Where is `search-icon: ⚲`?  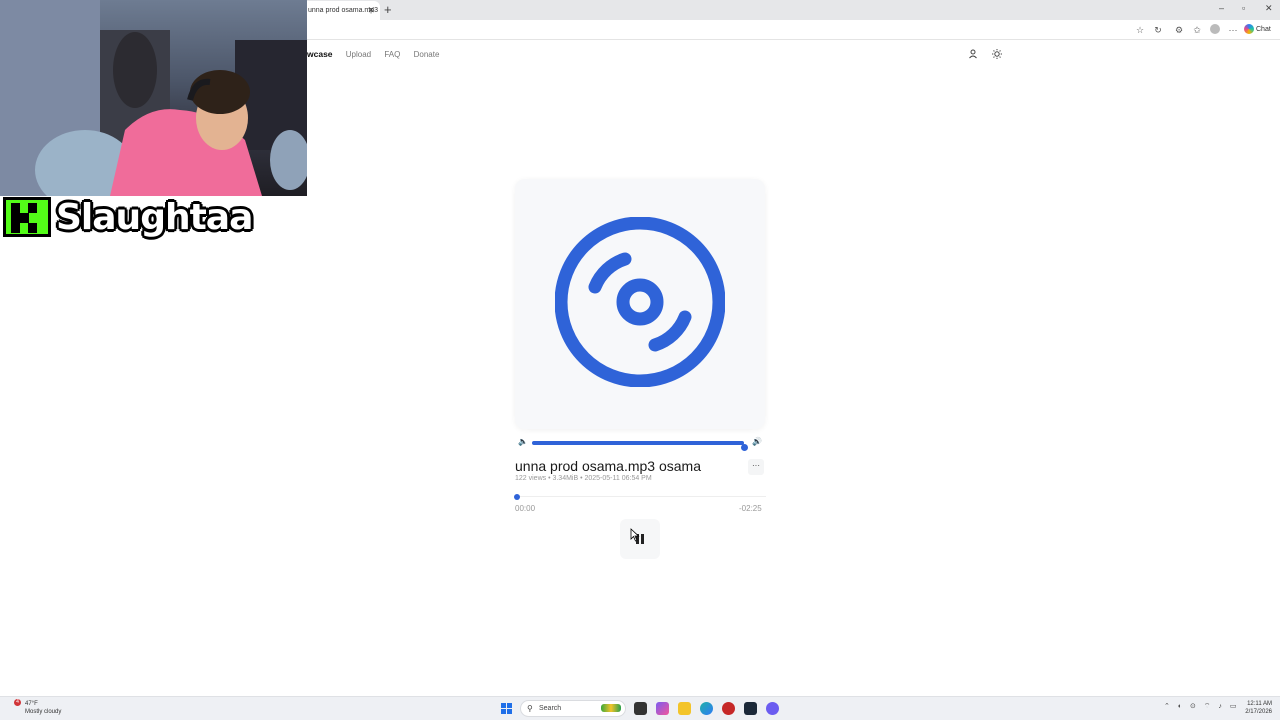 search-icon: ⚲ is located at coordinates (530, 708).